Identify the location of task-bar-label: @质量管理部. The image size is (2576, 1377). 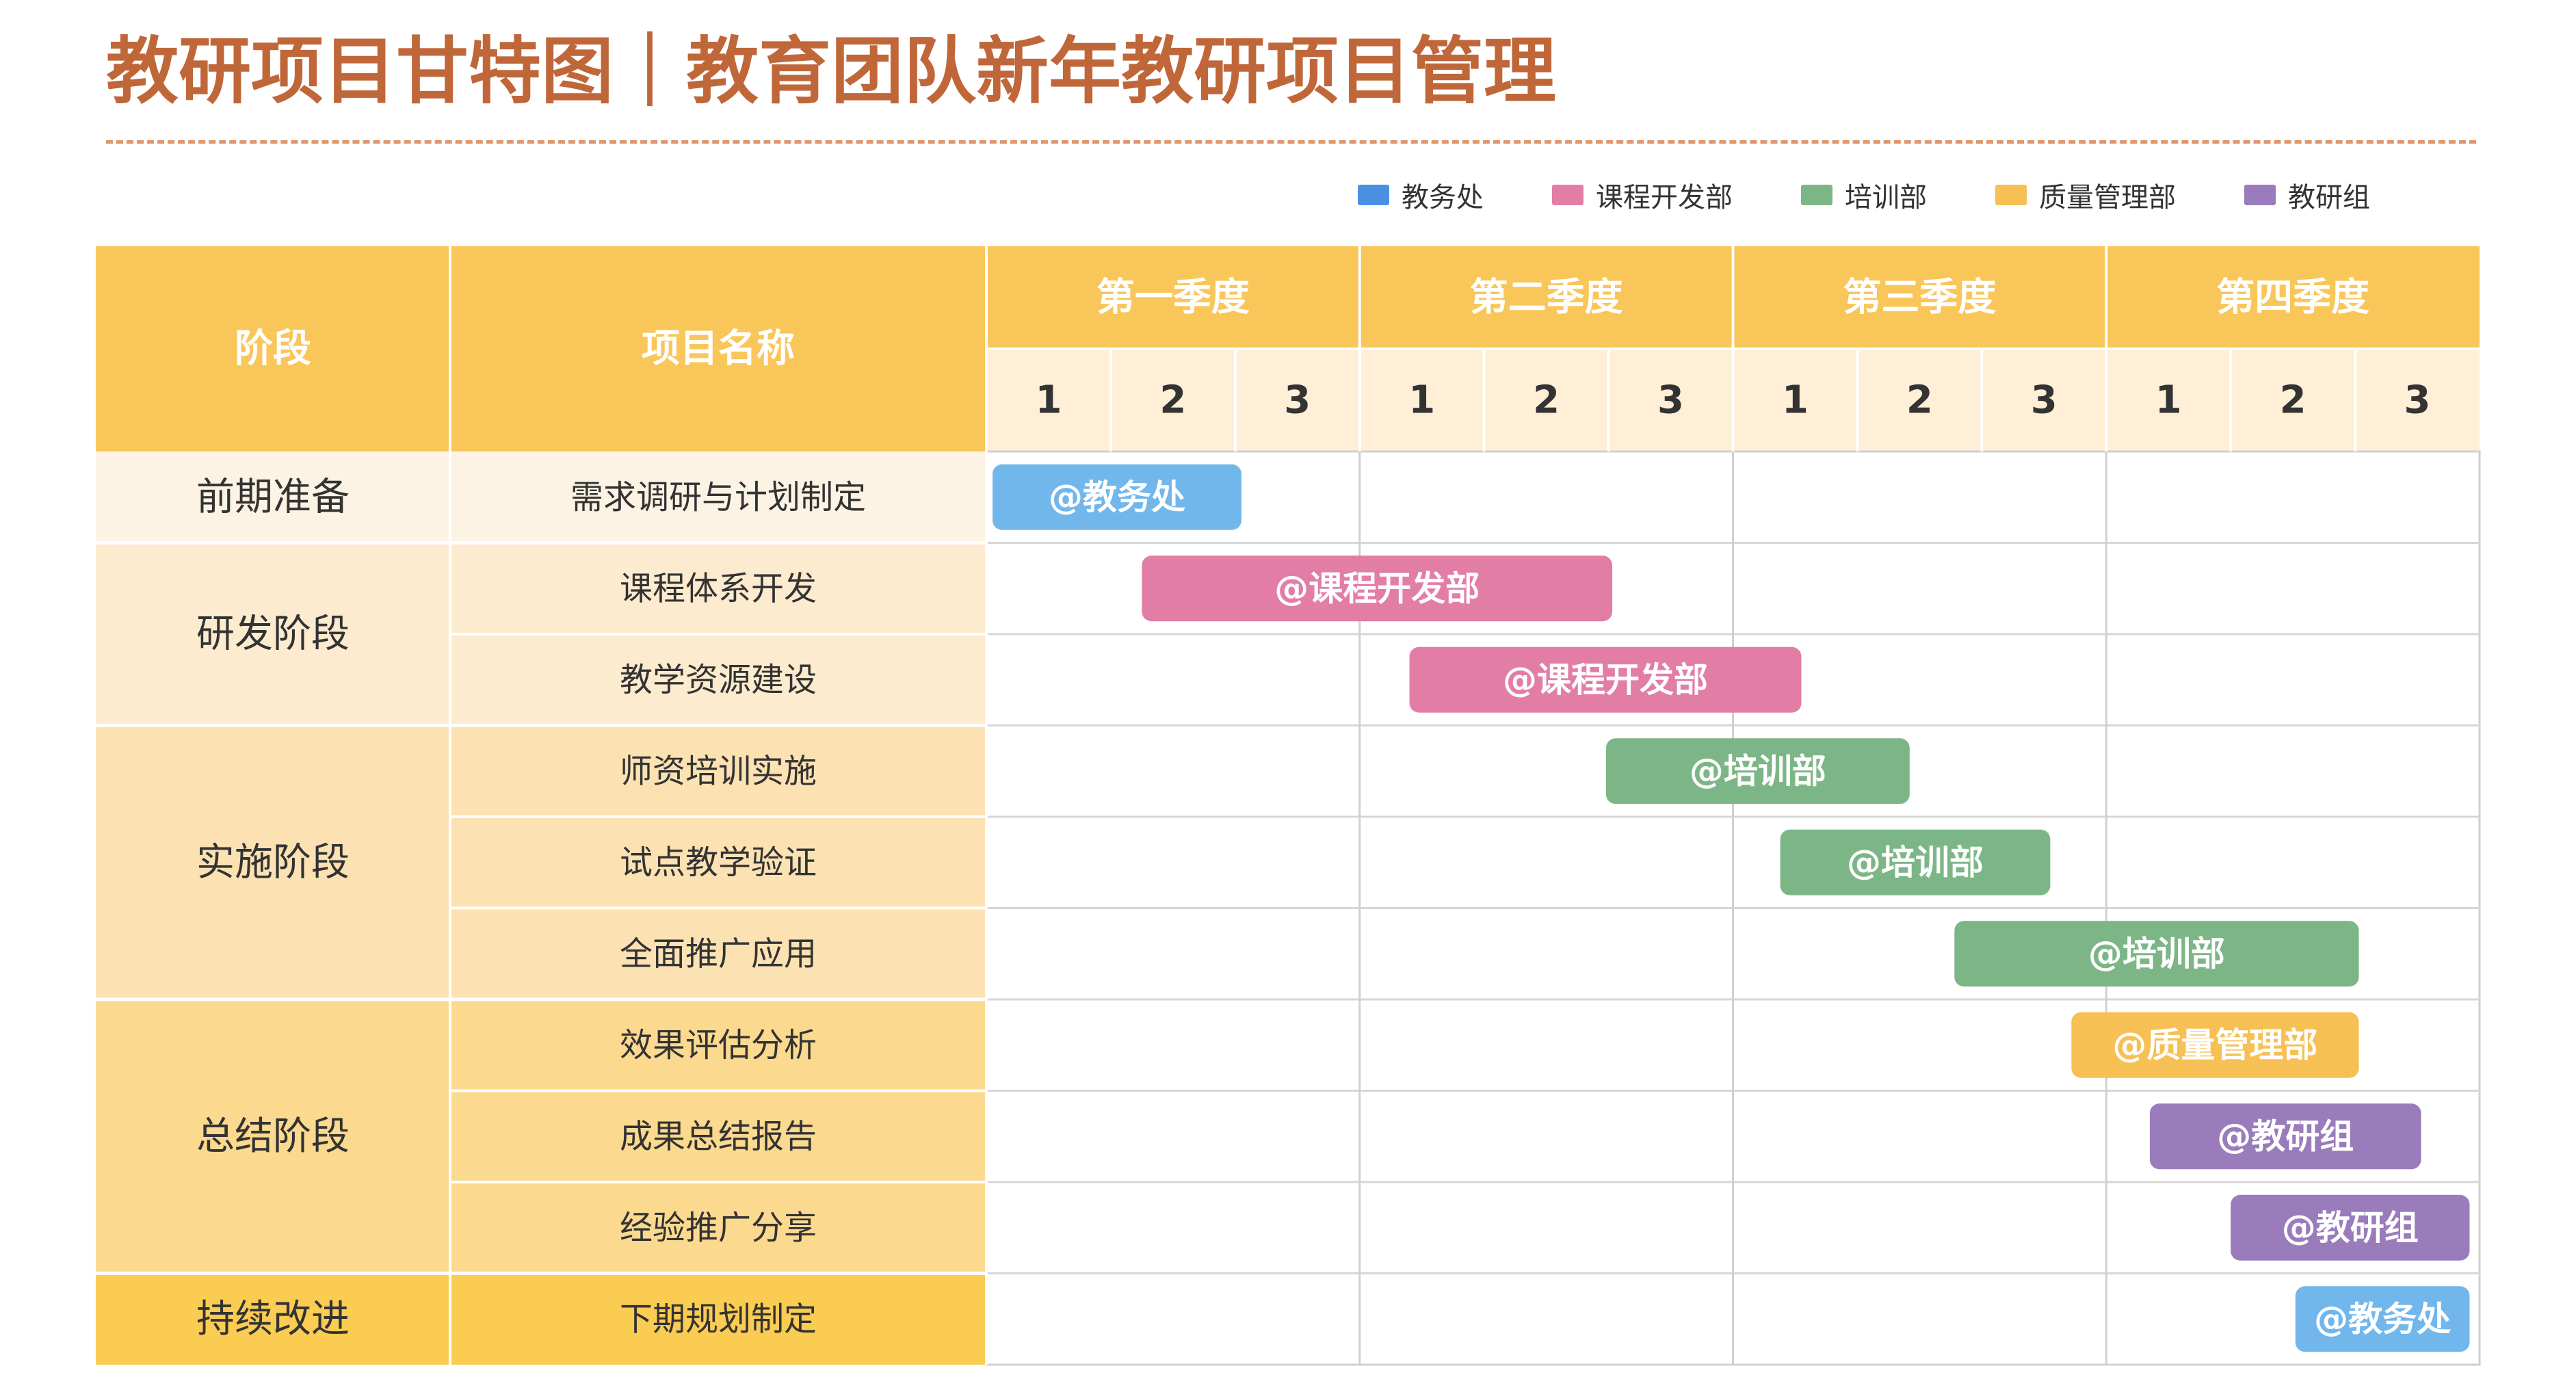
(2214, 1045).